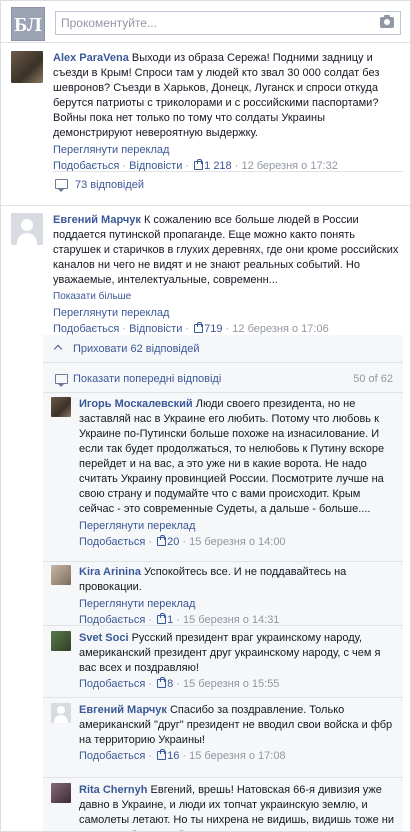 The image size is (411, 832). What do you see at coordinates (136, 349) in the screenshot?
I see `hide-replies-link: Приховати 62 відповідей` at bounding box center [136, 349].